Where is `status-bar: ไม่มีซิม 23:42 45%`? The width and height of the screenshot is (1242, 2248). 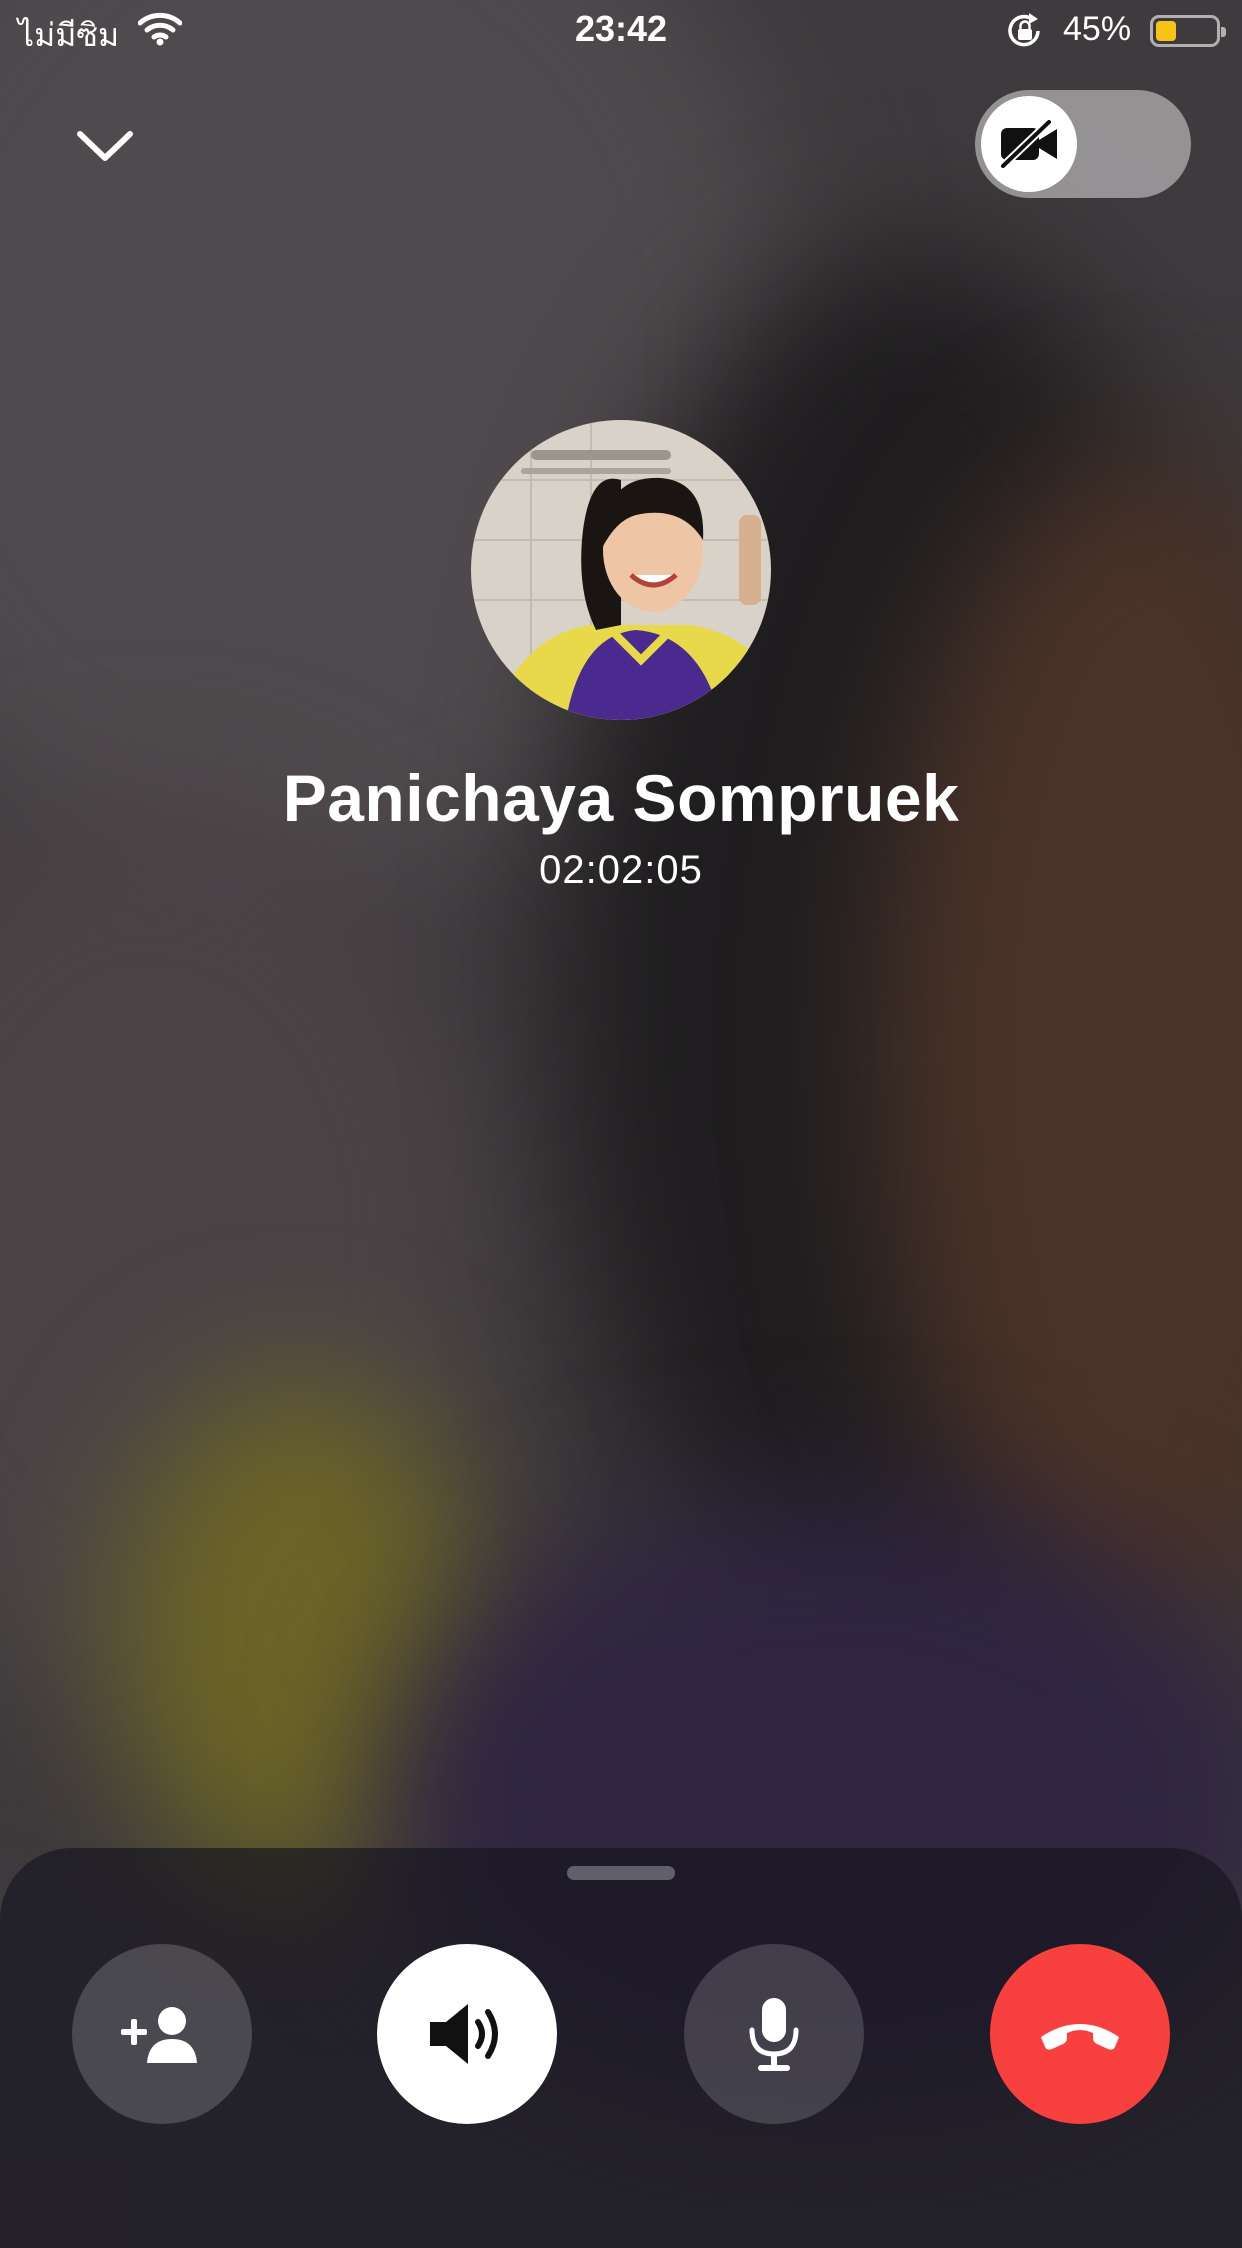 status-bar: ไม่มีซิม 23:42 45% is located at coordinates (621, 31).